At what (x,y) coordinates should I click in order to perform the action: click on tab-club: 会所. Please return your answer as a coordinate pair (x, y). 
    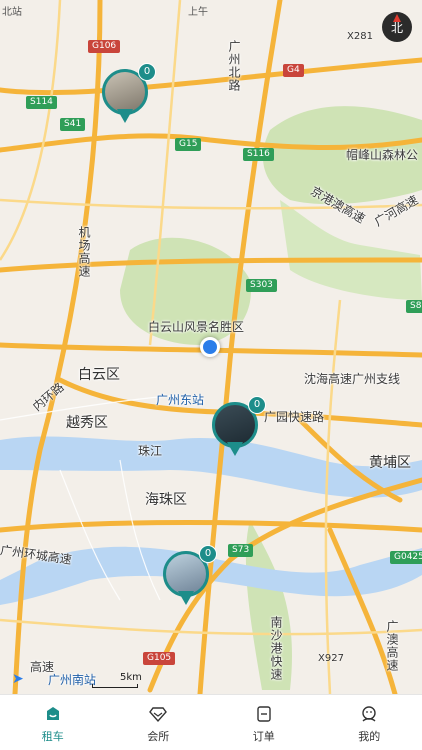
    Looking at the image, I should click on (159, 722).